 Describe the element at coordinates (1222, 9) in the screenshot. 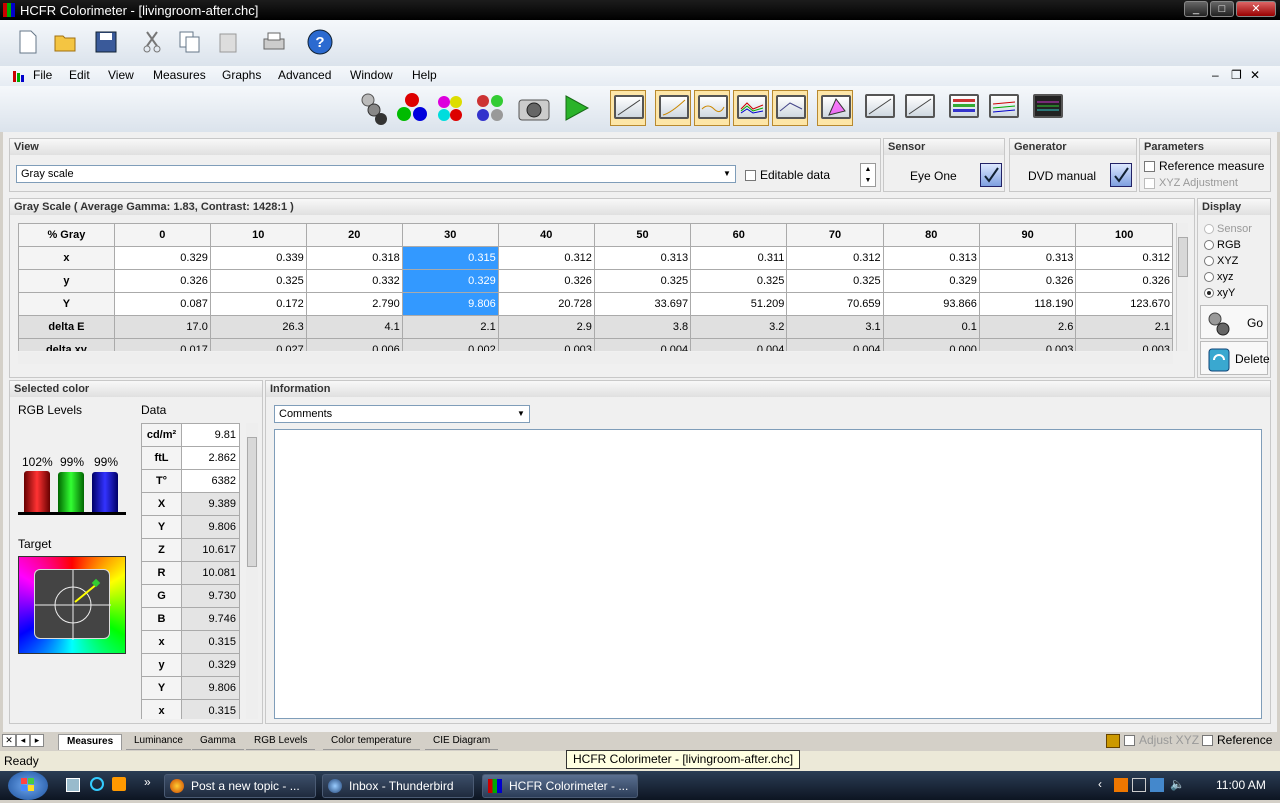

I see `maximize-button: □` at that location.